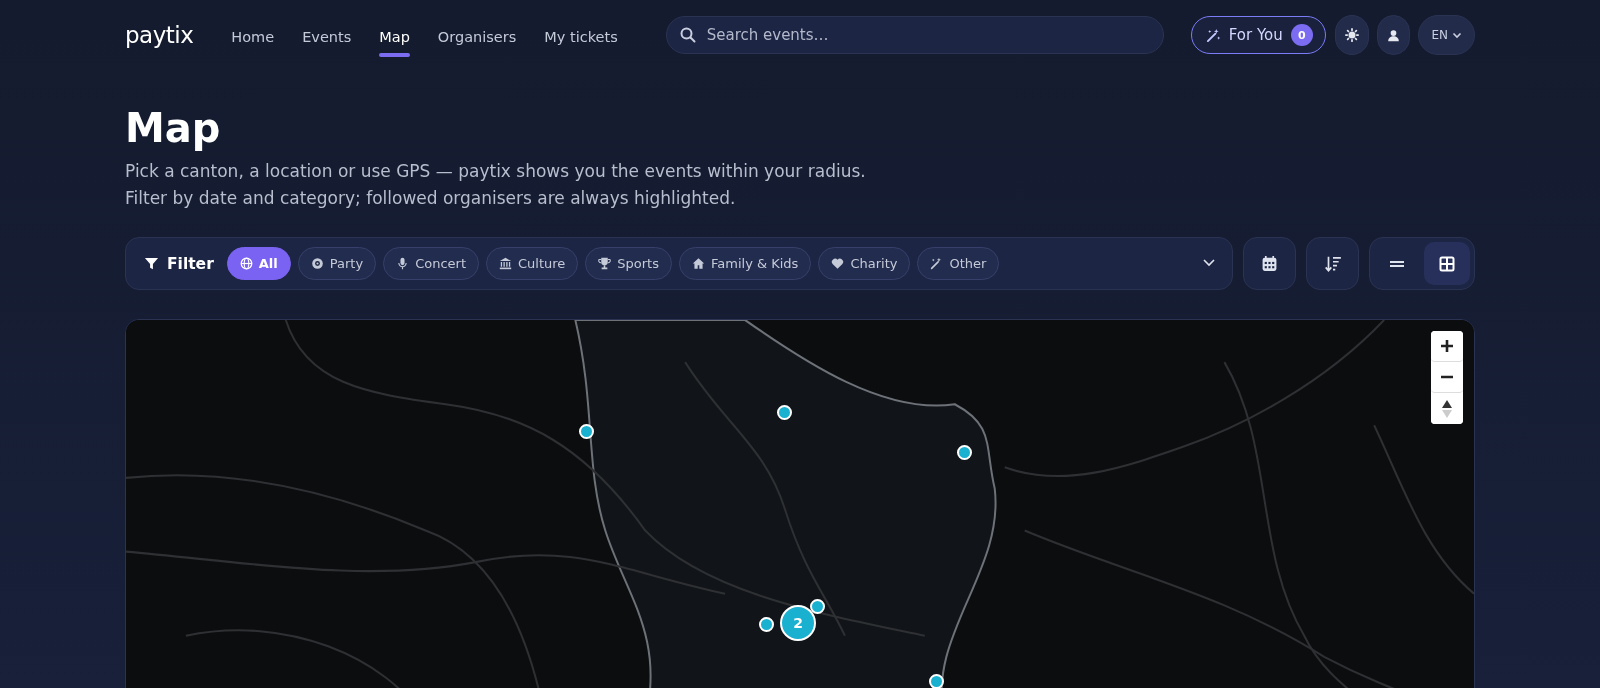  Describe the element at coordinates (745, 263) in the screenshot. I see `category-chip: Family & Kids` at that location.